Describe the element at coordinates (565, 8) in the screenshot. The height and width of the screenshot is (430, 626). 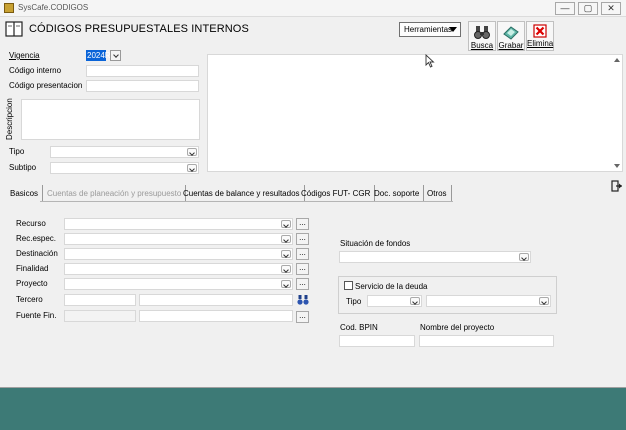
I see `minimize-button: —` at that location.